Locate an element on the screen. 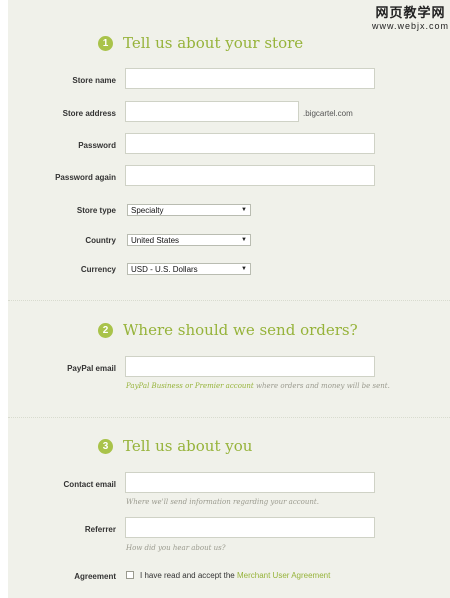  store-type-value: Specialty is located at coordinates (147, 210).